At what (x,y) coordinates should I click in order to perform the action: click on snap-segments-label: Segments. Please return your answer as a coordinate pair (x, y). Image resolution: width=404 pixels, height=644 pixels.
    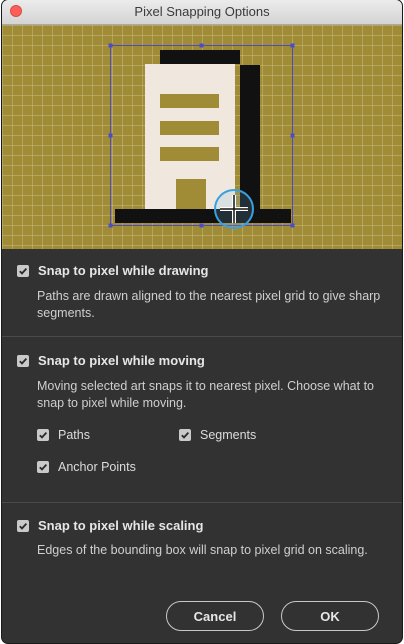
    Looking at the image, I should click on (228, 435).